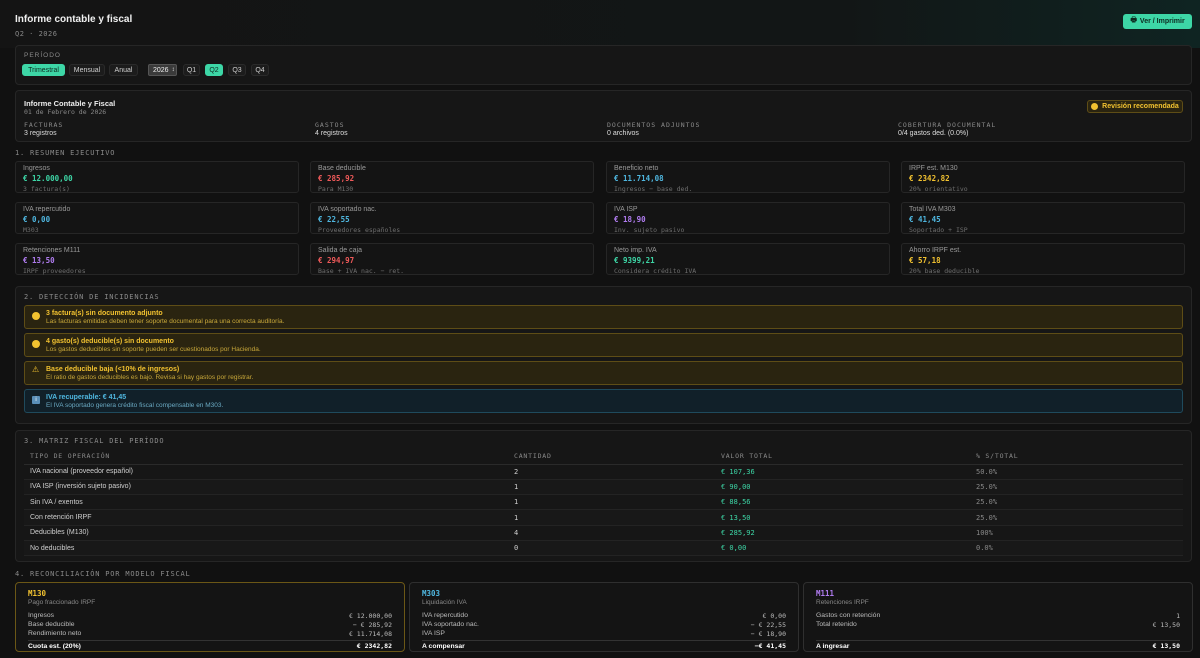 This screenshot has height=658, width=1200. I want to click on col-header: VALOR TOTAL, so click(842, 457).